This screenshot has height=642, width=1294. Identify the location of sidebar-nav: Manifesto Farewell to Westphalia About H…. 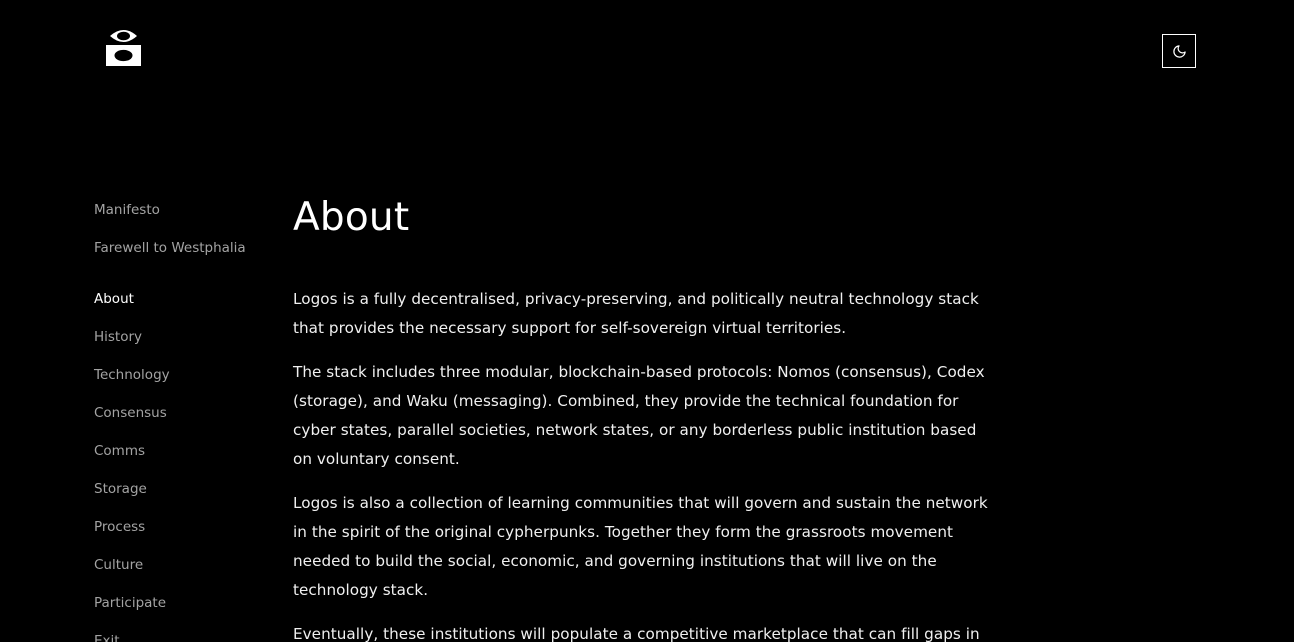
(184, 421).